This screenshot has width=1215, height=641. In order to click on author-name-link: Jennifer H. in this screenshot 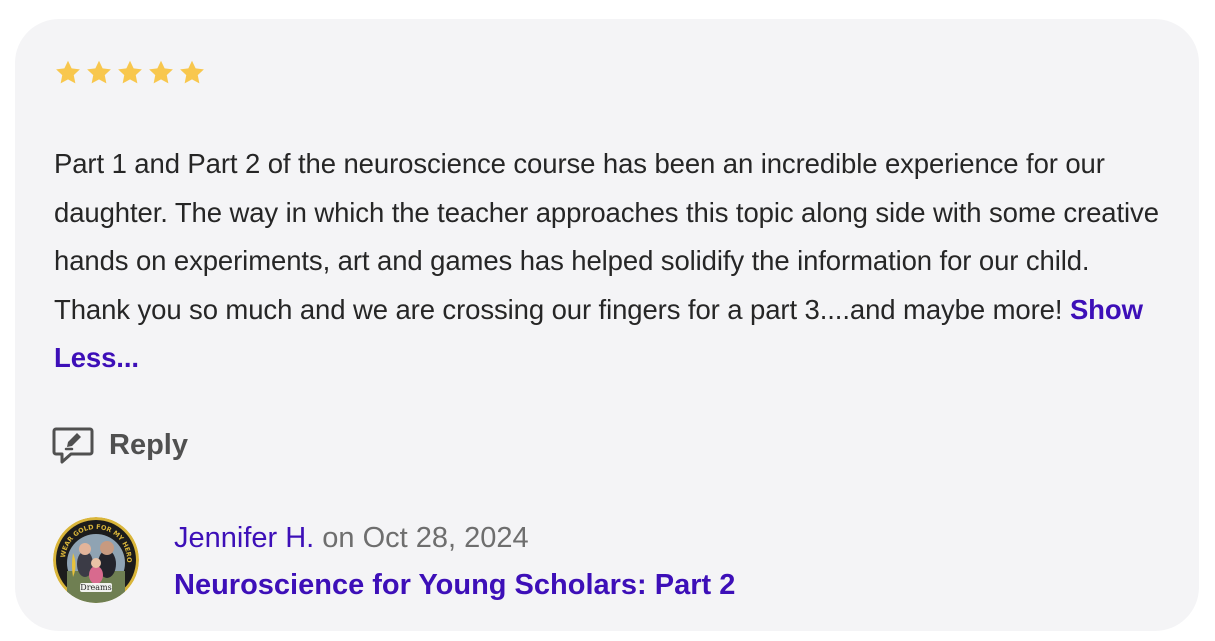, I will do `click(244, 538)`.